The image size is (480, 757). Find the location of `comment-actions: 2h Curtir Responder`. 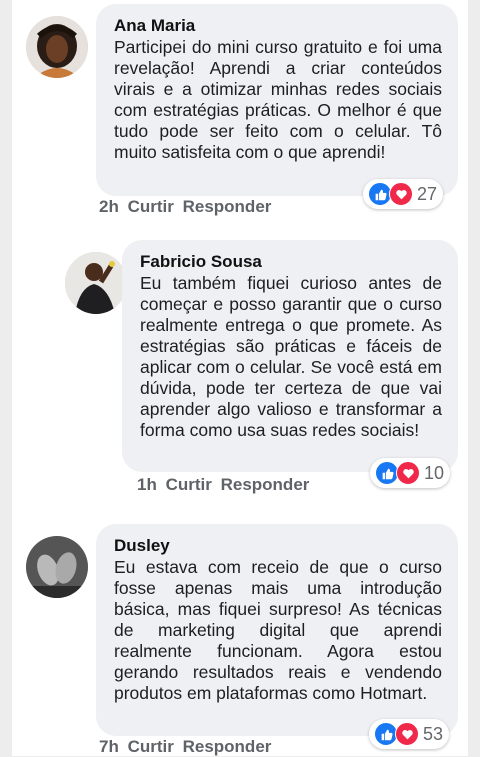

comment-actions: 2h Curtir Responder is located at coordinates (187, 207).